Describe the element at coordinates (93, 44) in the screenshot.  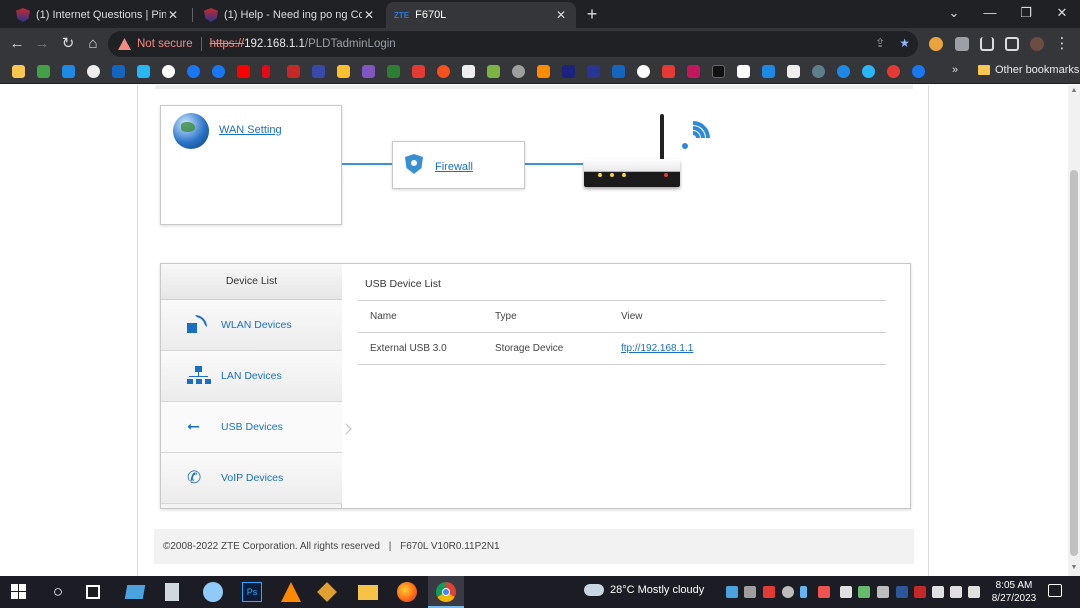
I see `home-icon: ⌂` at that location.